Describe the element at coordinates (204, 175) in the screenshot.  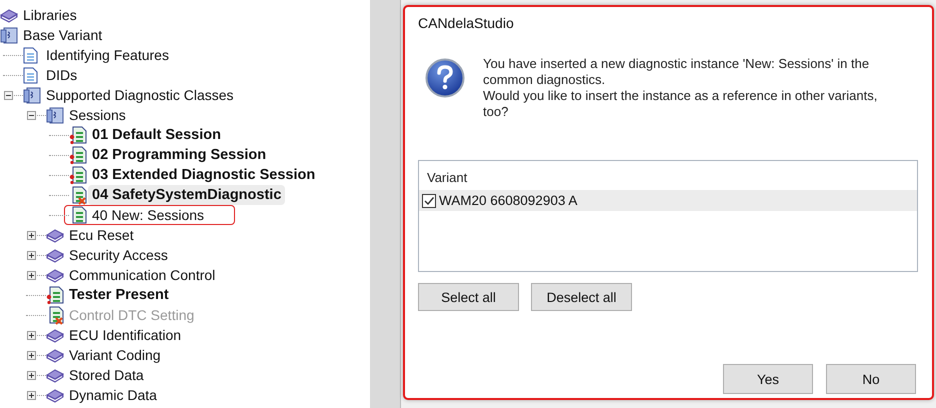
I see `tree-item: 03 Extended Diagnostic Session` at that location.